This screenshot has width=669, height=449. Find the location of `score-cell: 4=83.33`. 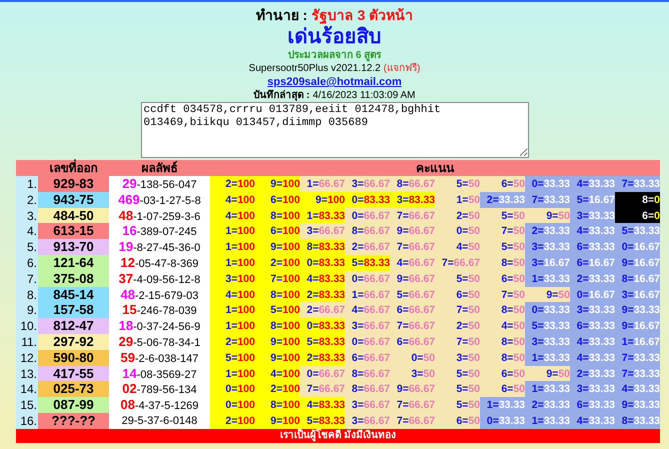

score-cell: 4=83.33 is located at coordinates (322, 278).